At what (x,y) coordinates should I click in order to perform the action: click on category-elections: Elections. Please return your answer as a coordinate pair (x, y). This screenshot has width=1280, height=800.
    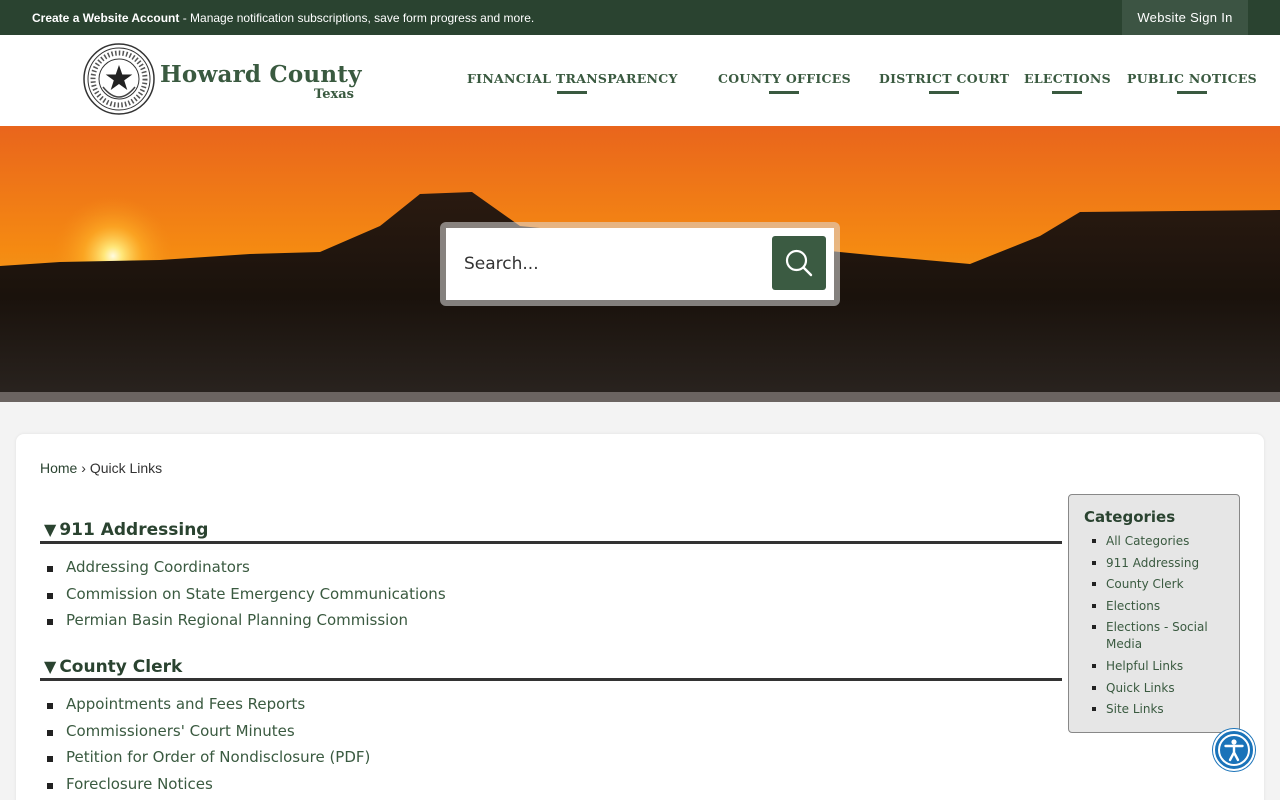
    Looking at the image, I should click on (1159, 606).